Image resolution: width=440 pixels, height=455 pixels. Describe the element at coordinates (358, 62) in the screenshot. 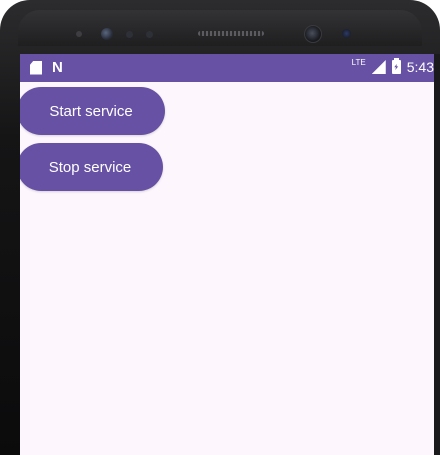

I see `network-type-label: LTE` at that location.